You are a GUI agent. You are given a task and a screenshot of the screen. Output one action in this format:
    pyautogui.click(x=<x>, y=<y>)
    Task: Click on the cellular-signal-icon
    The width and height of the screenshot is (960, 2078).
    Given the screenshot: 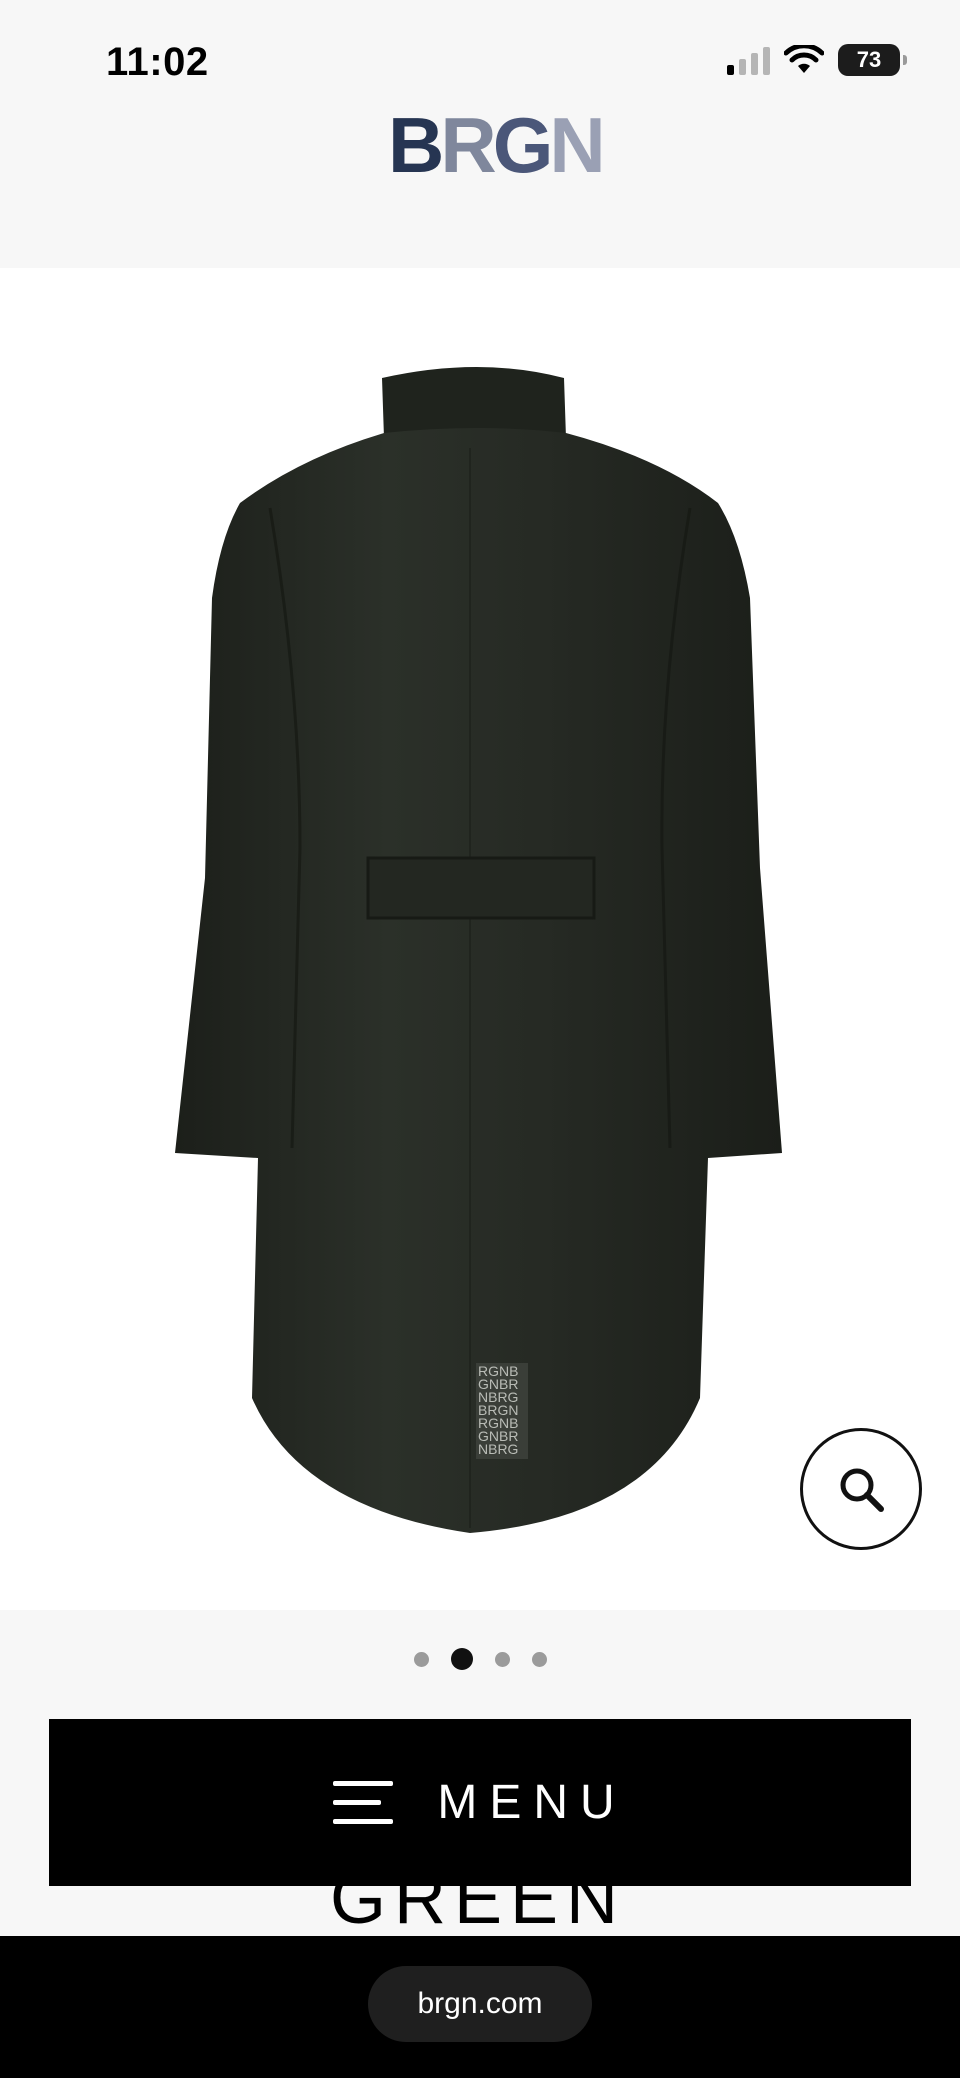 What is the action you would take?
    pyautogui.click(x=748, y=60)
    